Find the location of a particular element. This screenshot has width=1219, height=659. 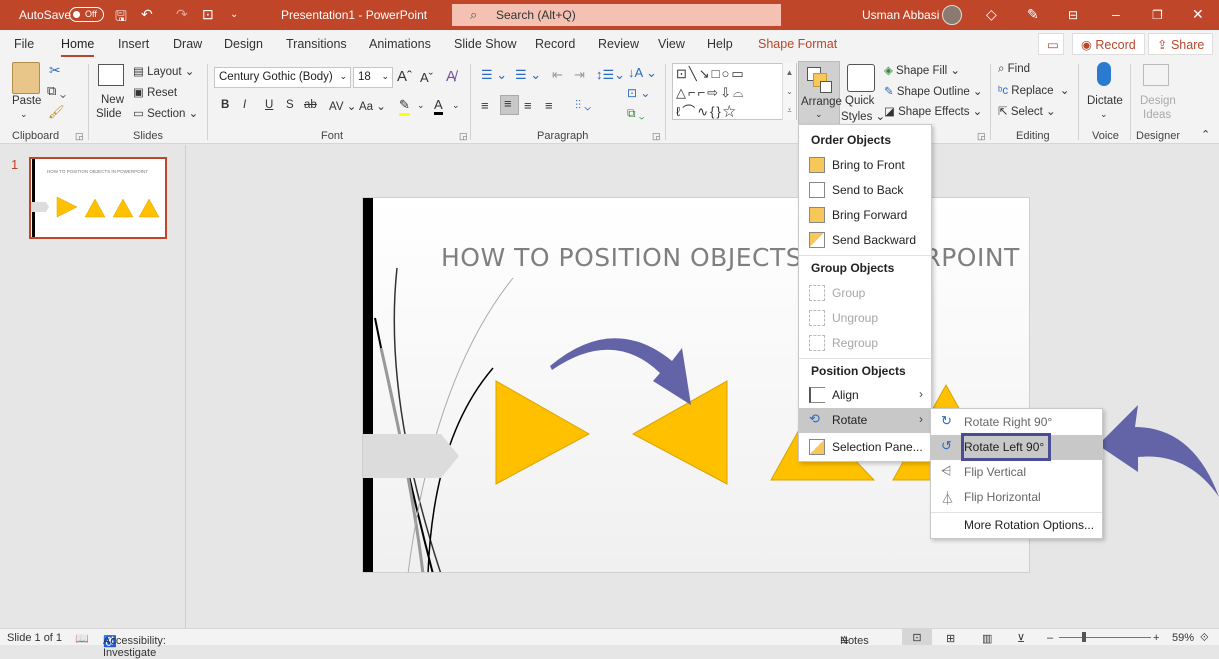

tab-insert: Insert is located at coordinates (133, 44).